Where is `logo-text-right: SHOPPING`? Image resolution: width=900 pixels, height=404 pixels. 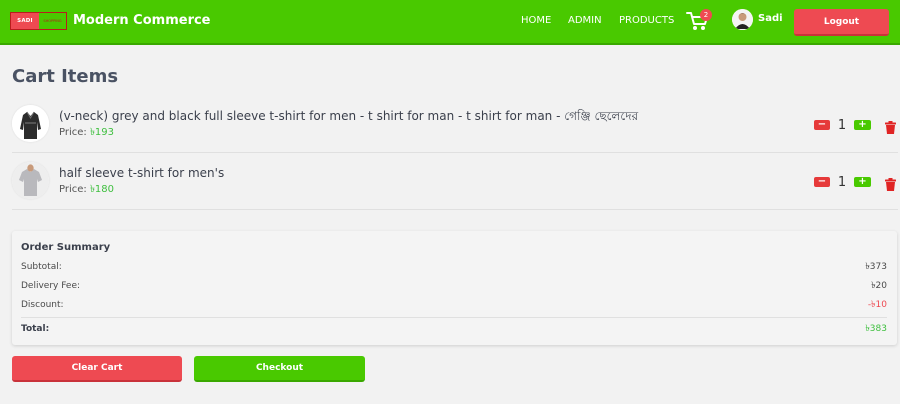
logo-text-right: SHOPPING is located at coordinates (52, 21).